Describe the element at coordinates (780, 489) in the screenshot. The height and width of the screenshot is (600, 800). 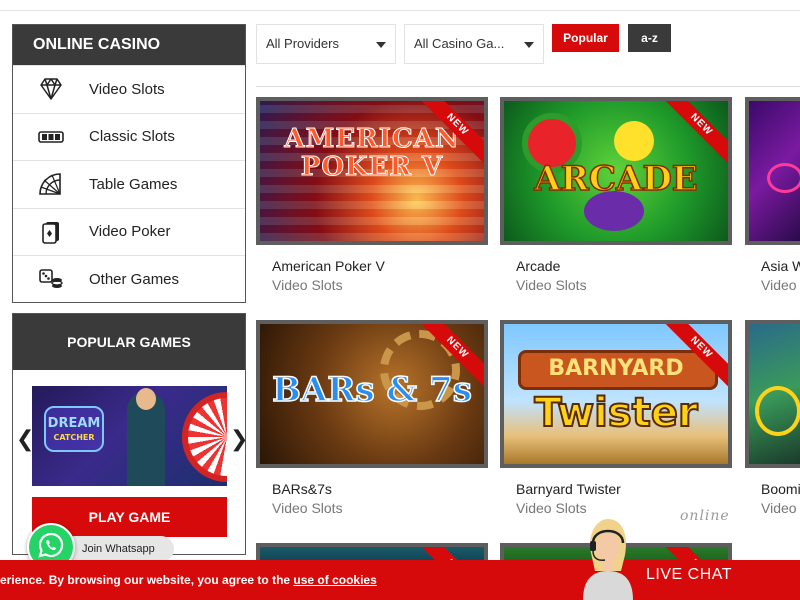
I see `game-title: Boomi` at that location.